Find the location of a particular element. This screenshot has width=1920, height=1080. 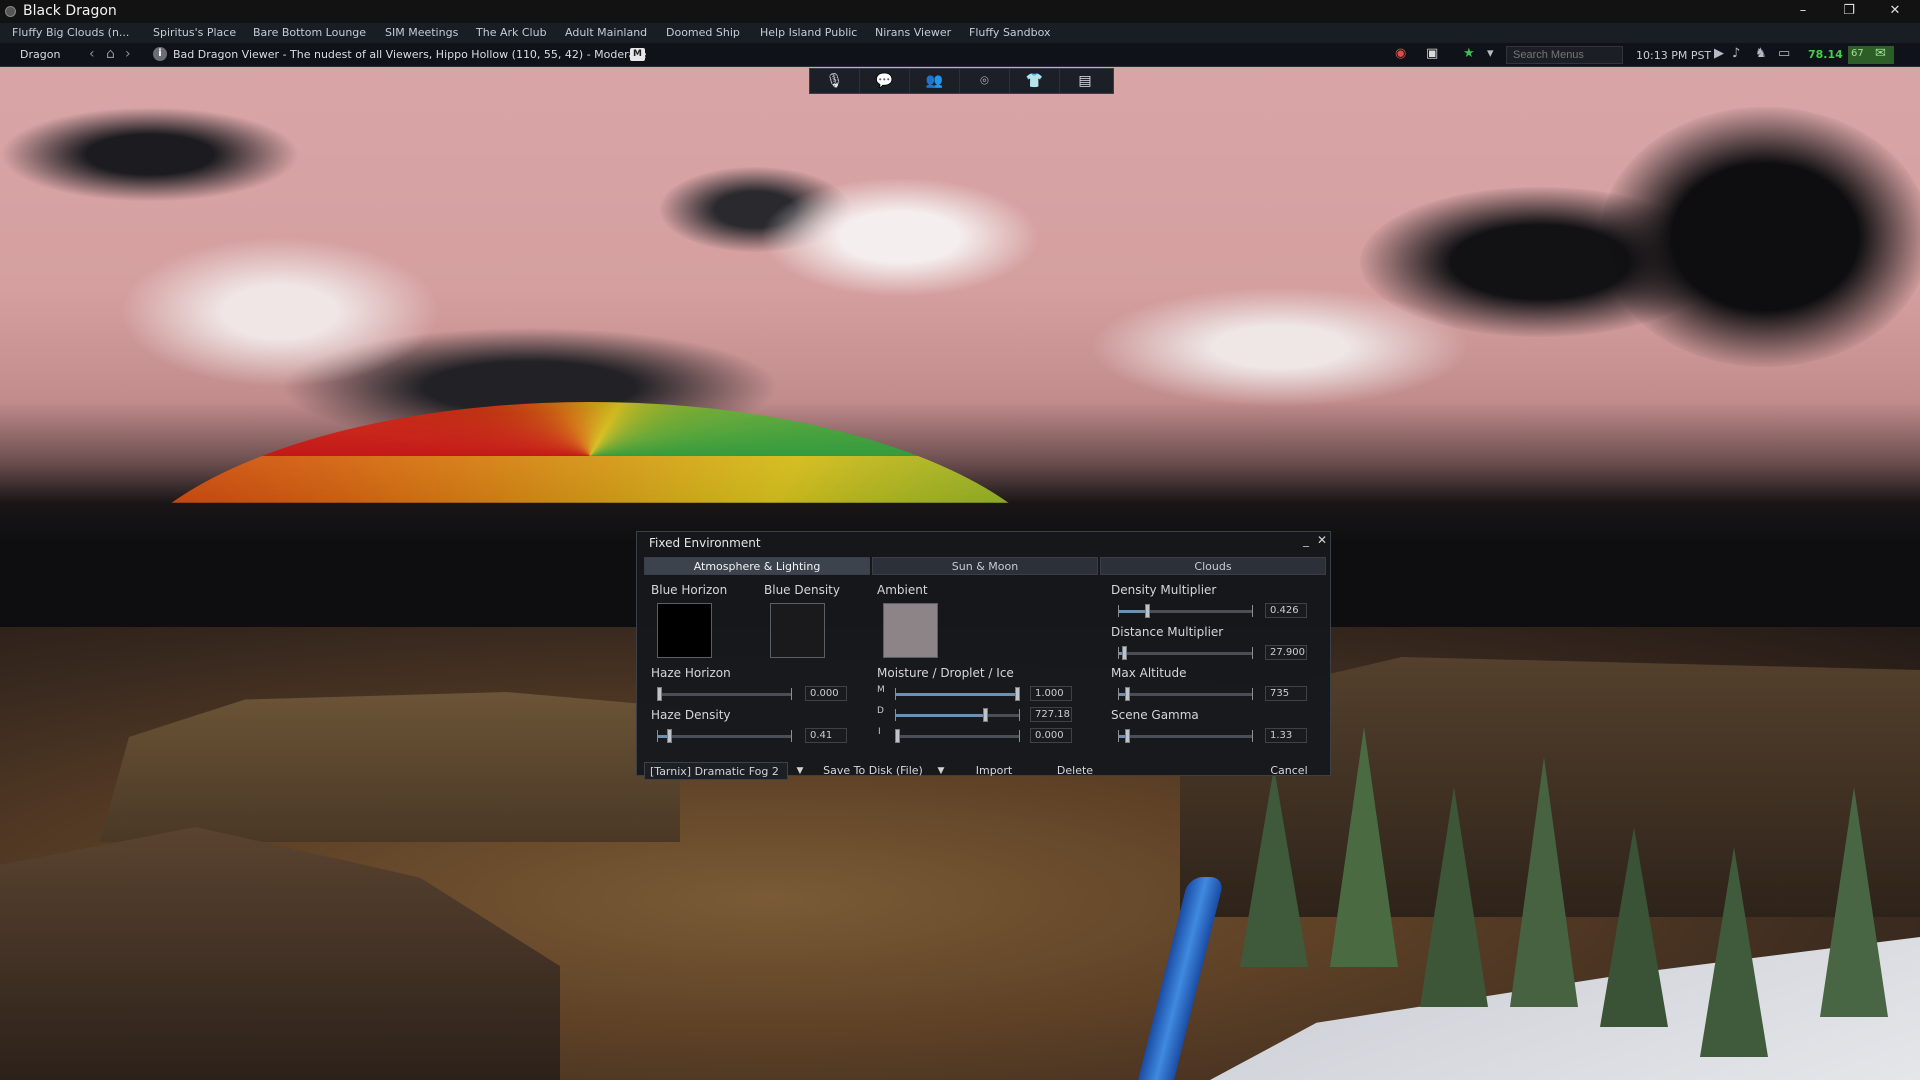

ambient-label: Ambient is located at coordinates (902, 590).